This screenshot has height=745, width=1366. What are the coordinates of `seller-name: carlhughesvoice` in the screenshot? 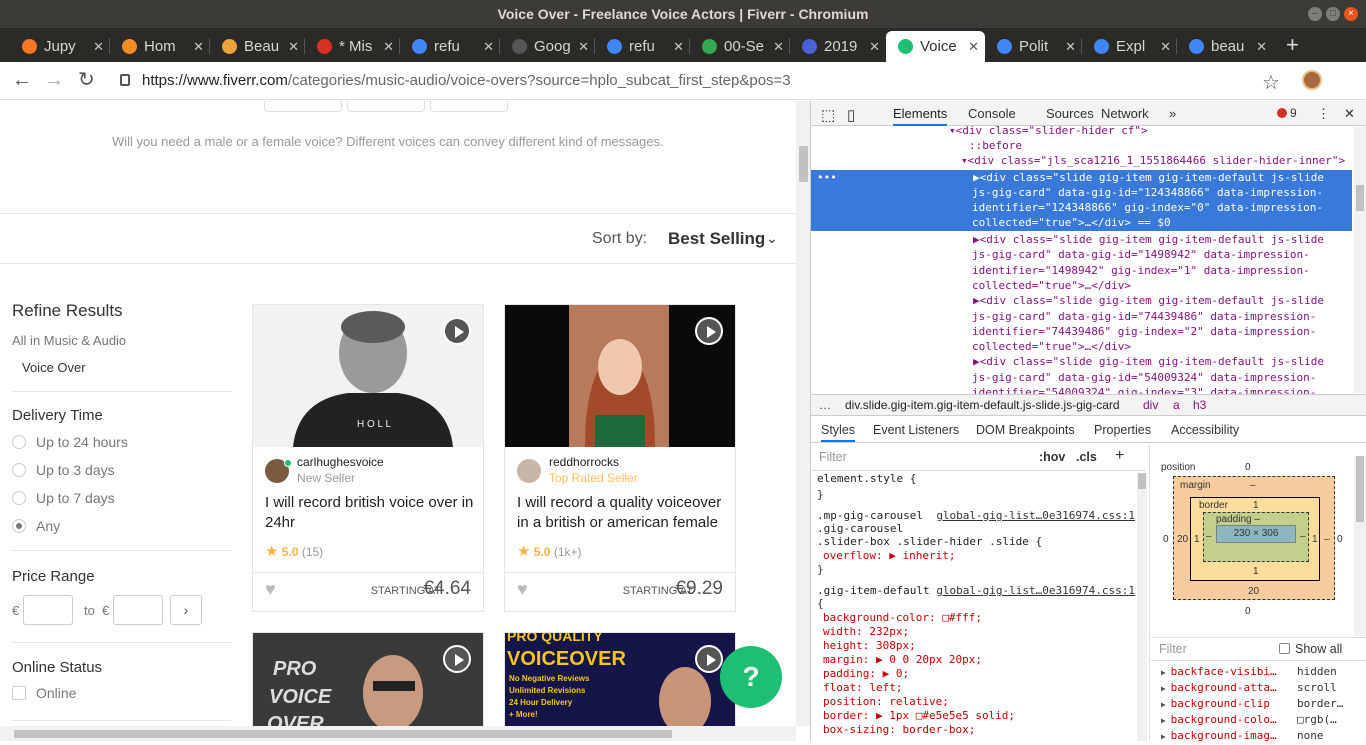 It's located at (340, 462).